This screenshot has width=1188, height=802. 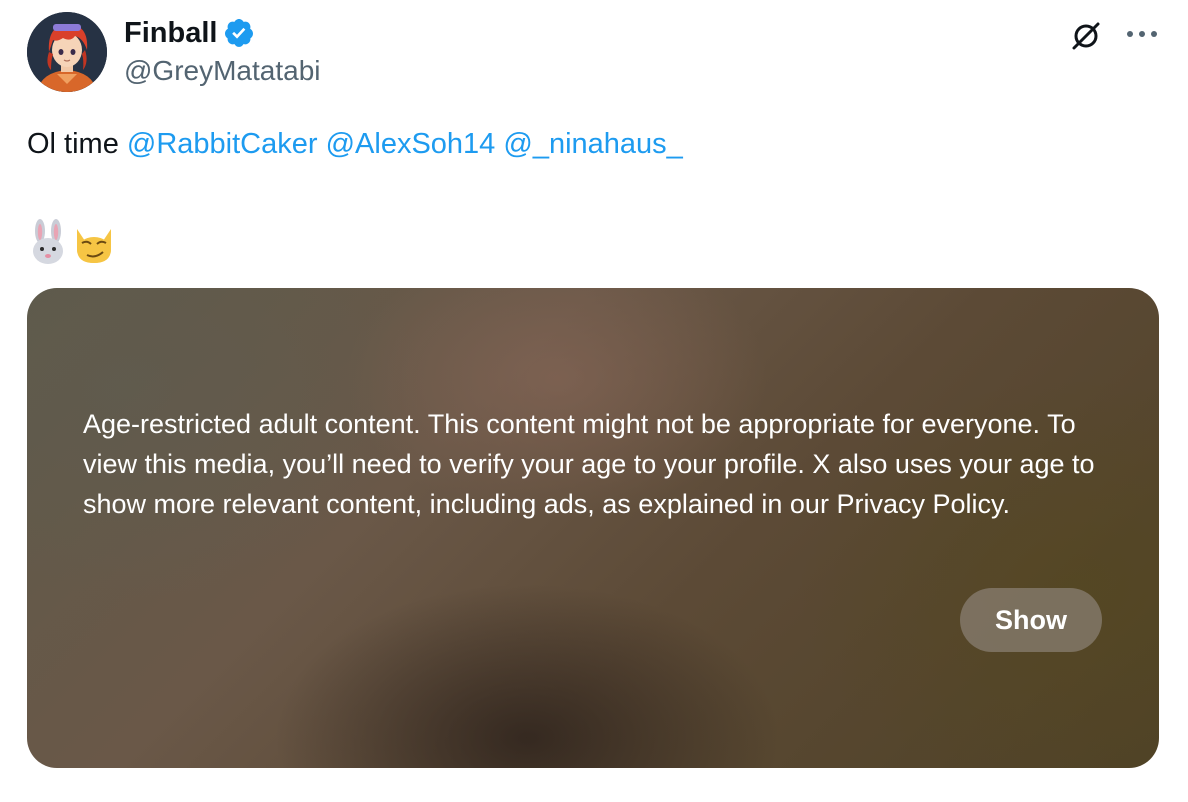 I want to click on emoji-row, so click(x=71, y=242).